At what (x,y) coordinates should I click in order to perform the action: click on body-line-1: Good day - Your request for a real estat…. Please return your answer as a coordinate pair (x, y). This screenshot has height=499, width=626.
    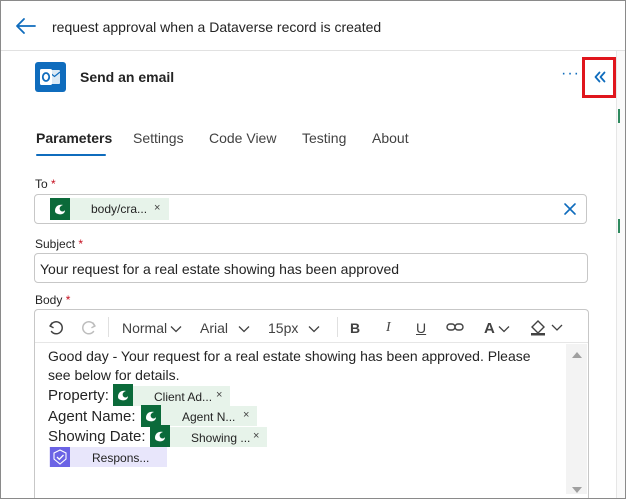
    Looking at the image, I should click on (289, 356).